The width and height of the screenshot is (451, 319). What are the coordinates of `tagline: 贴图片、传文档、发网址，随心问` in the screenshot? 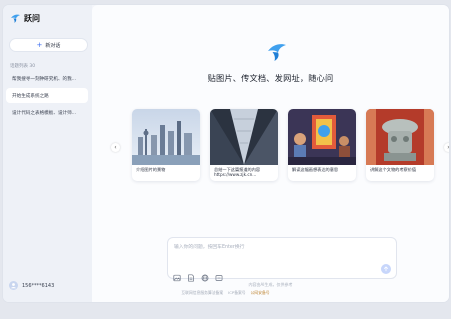 It's located at (270, 78).